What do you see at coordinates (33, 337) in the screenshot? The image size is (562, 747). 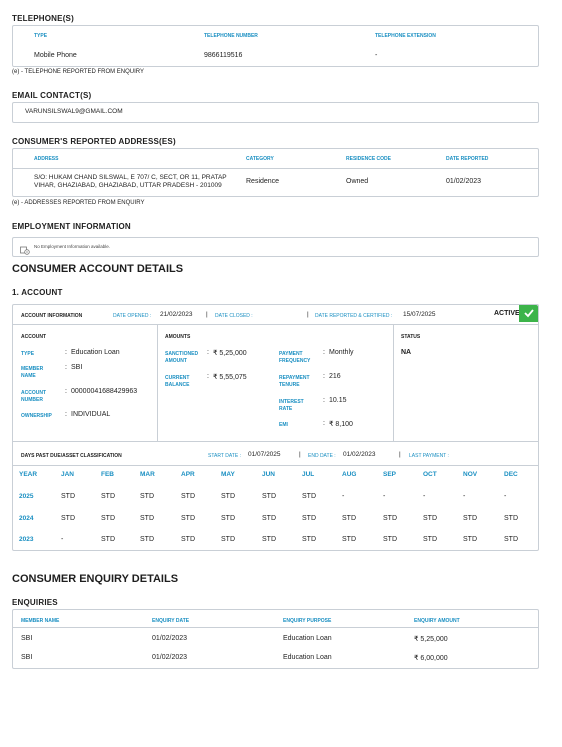 I see `account-col-title: ACCOUNT` at bounding box center [33, 337].